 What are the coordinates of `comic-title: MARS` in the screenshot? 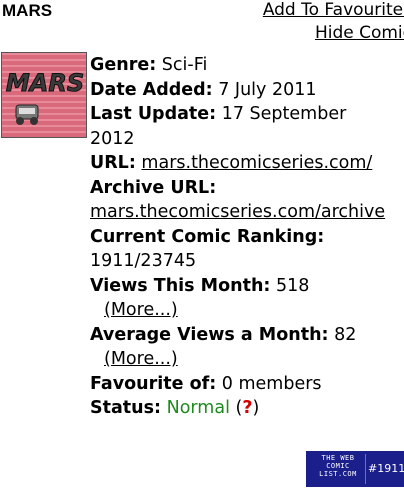 It's located at (27, 10).